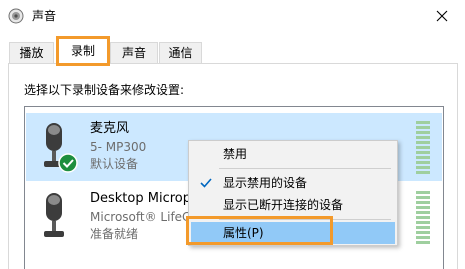  What do you see at coordinates (293, 233) in the screenshot?
I see `menu-item-properties: 属性(P)` at bounding box center [293, 233].